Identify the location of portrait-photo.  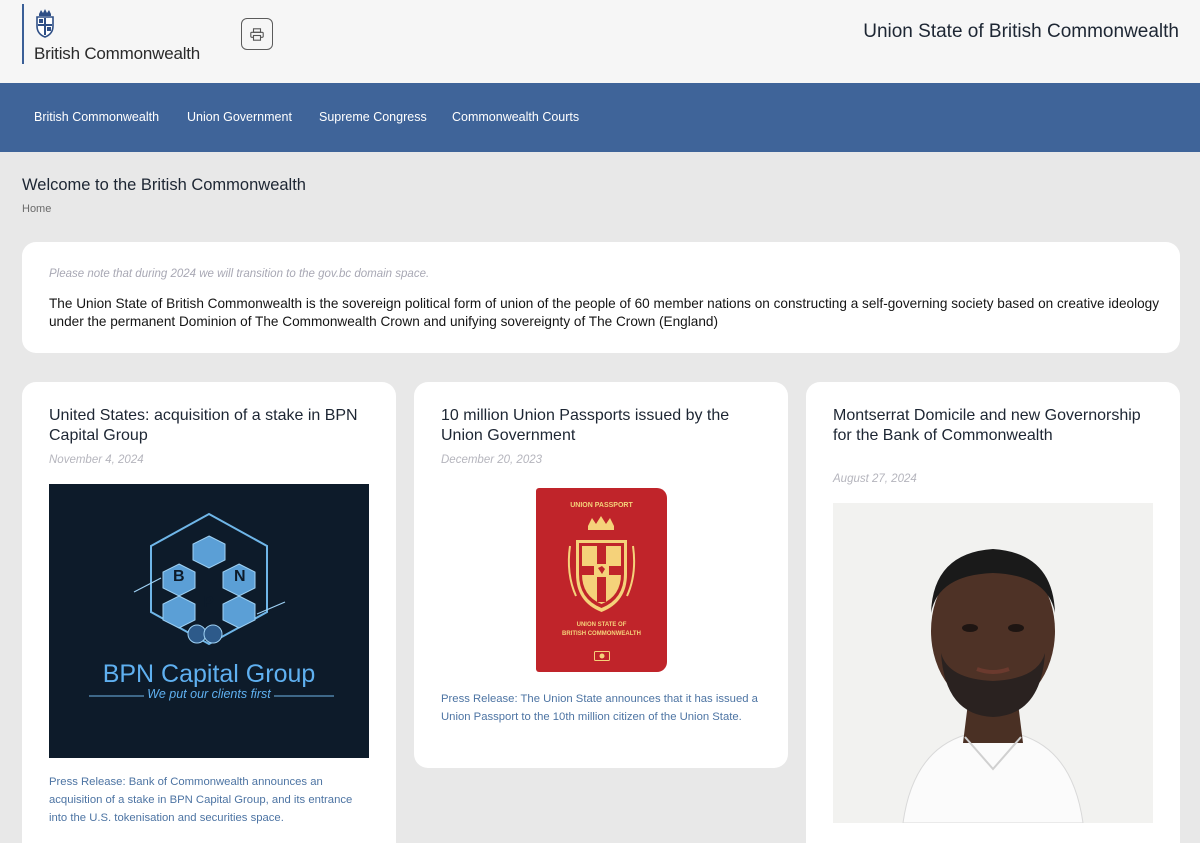
(993, 663).